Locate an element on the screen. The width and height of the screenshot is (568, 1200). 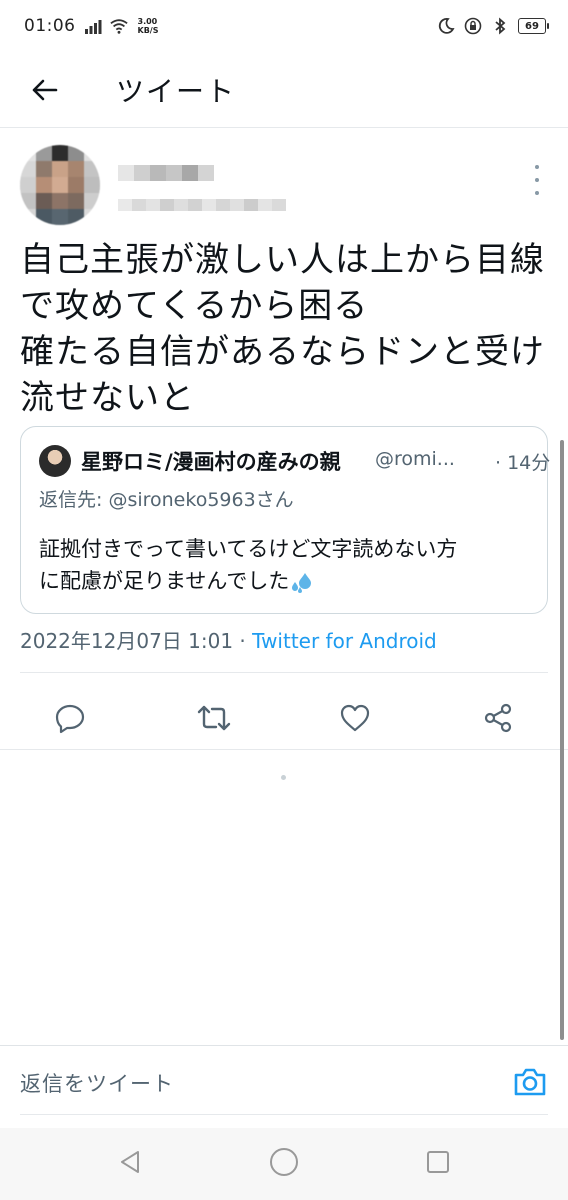
reply-button is located at coordinates (70, 718).